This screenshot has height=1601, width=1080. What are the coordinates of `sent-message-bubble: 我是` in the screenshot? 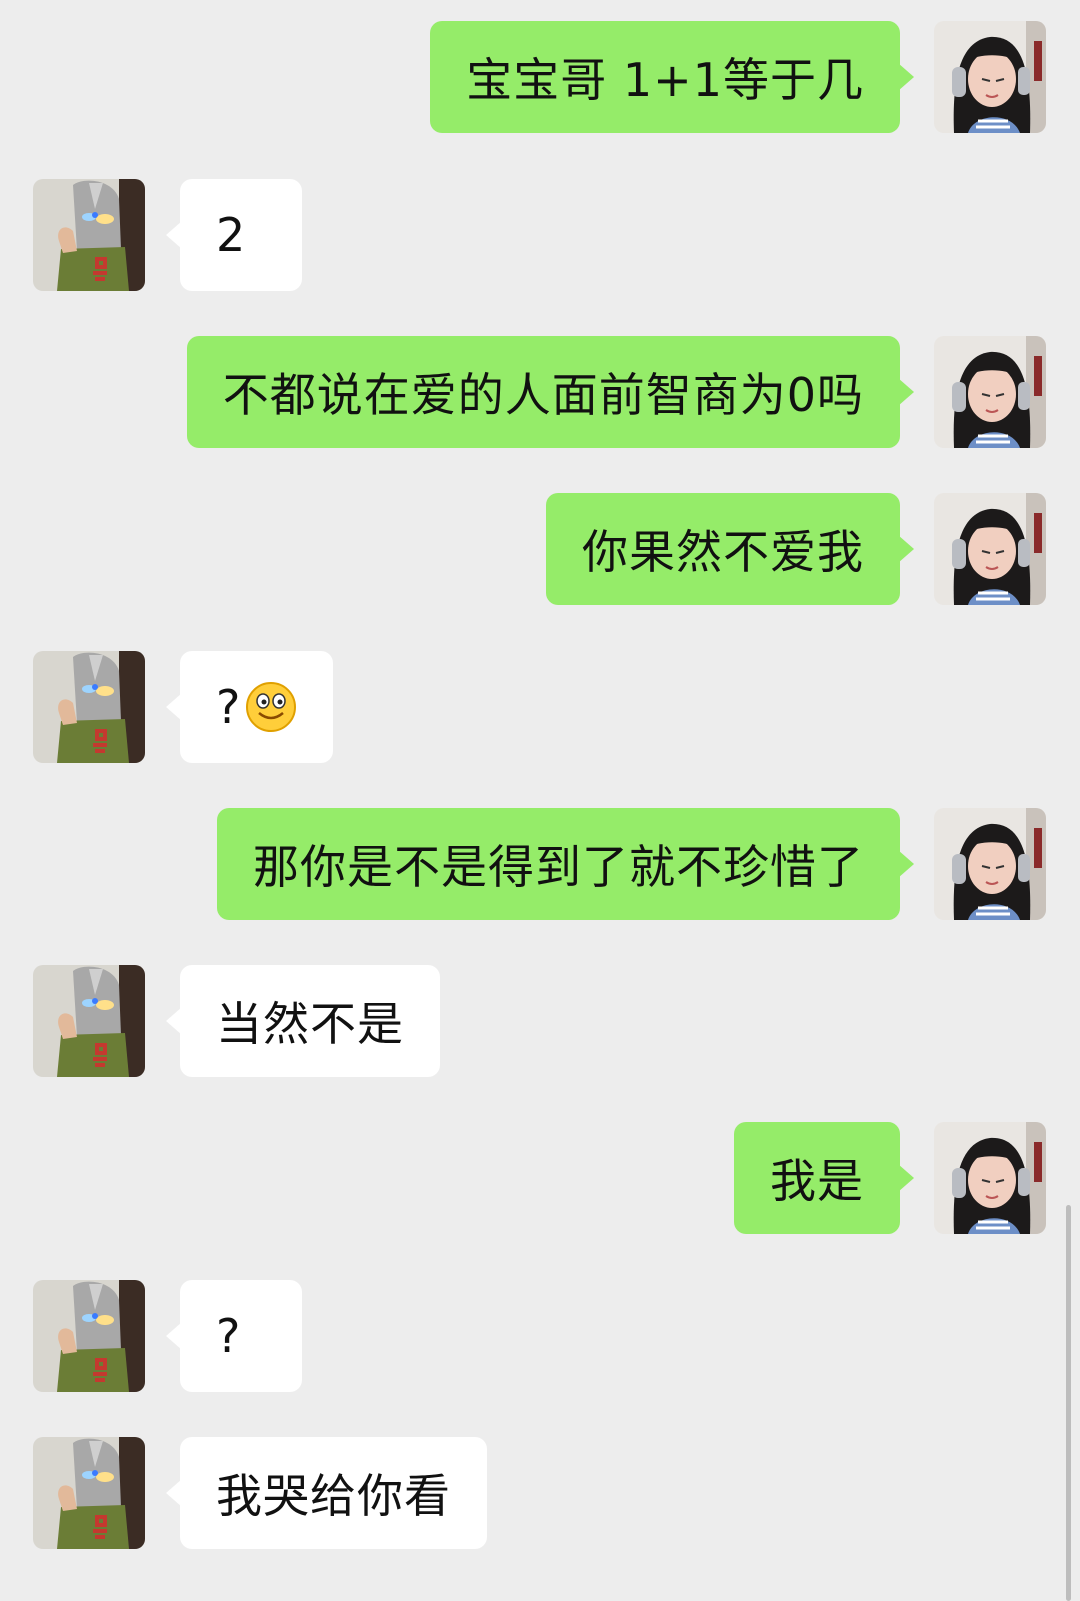 It's located at (824, 1178).